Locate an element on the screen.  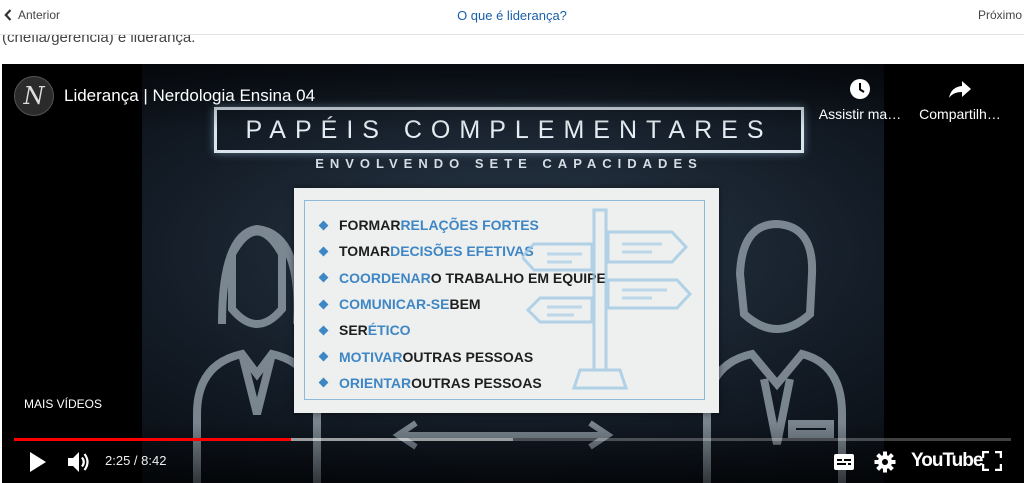
gear-icon is located at coordinates (885, 462).